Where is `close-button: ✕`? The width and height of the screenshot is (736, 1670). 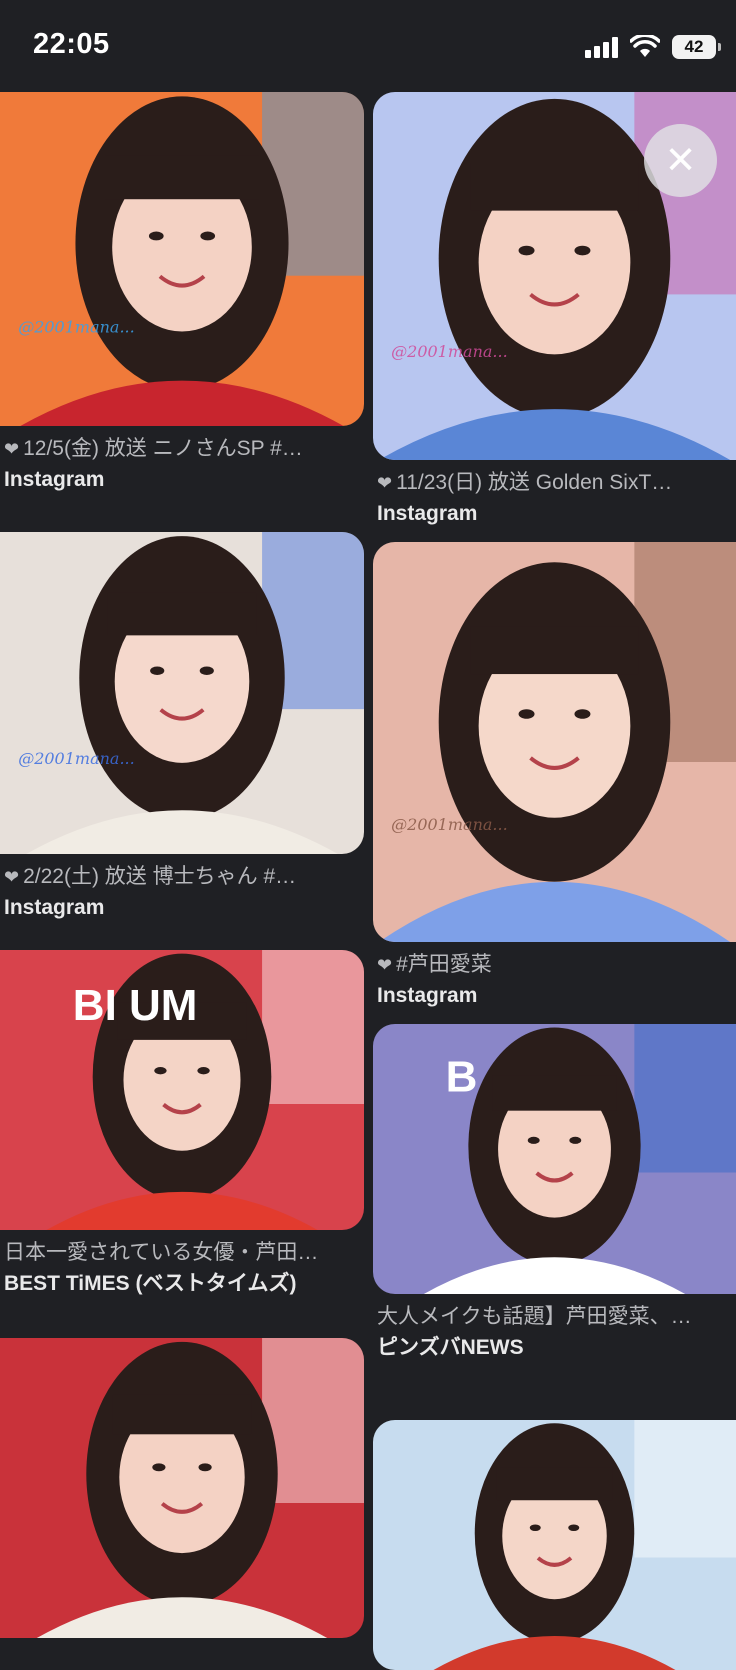 close-button: ✕ is located at coordinates (680, 160).